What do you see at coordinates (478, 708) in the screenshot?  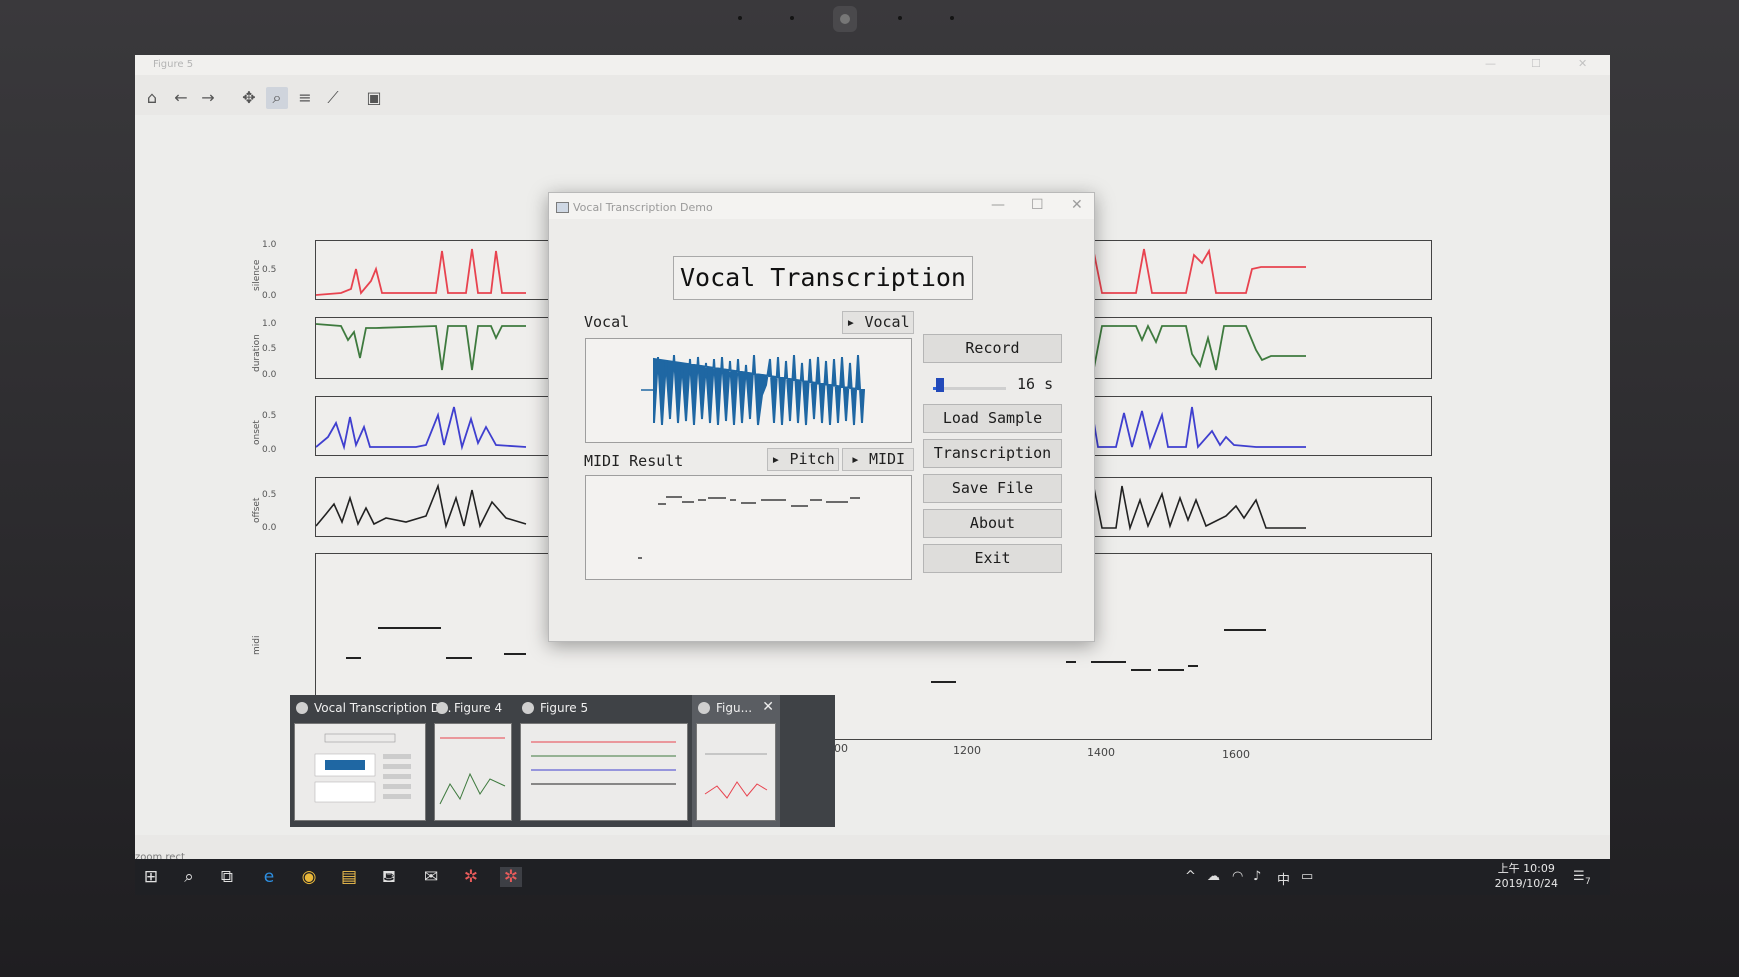 I see `thumbnail-title: Figure 4` at bounding box center [478, 708].